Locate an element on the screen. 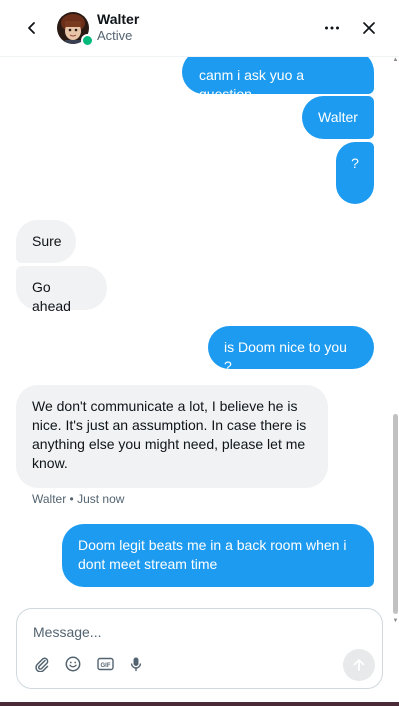 The image size is (399, 706). message-bubble-incoming: Sure is located at coordinates (46, 241).